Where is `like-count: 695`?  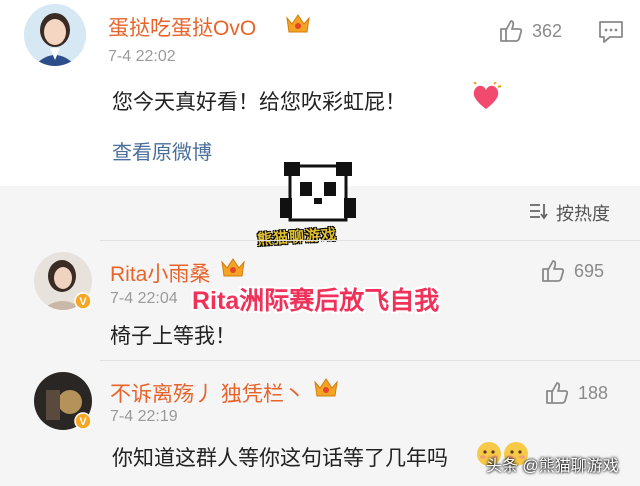 like-count: 695 is located at coordinates (589, 270).